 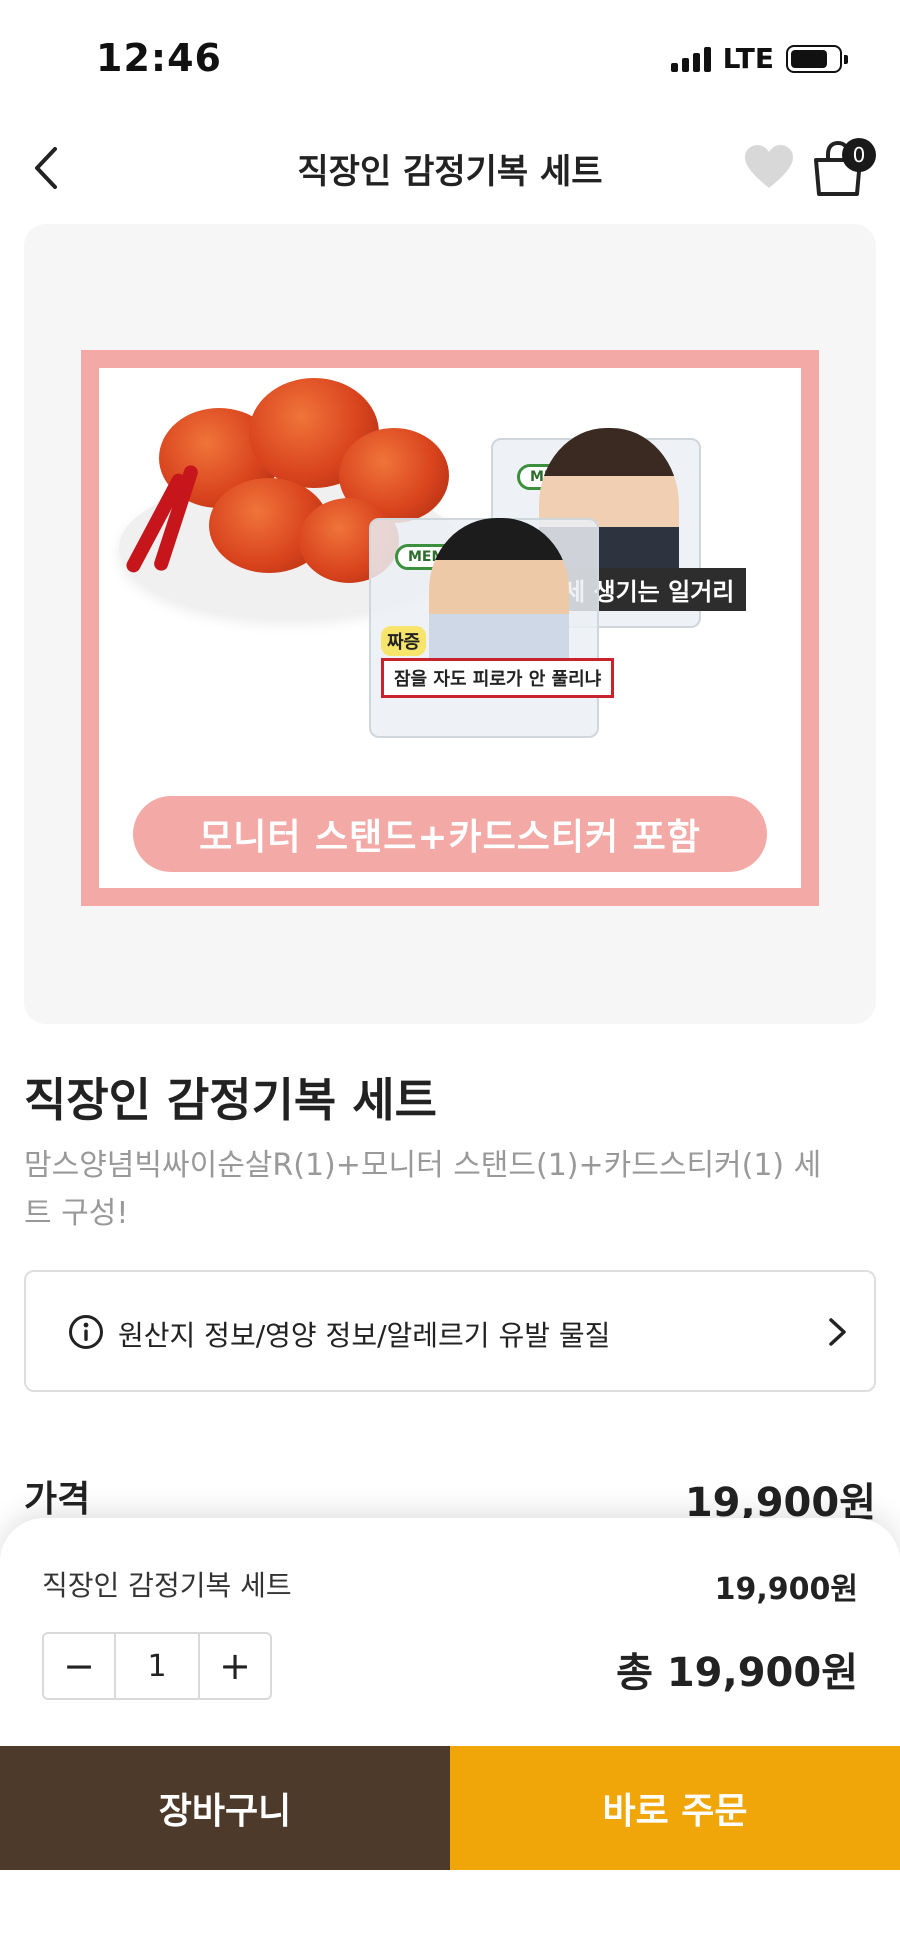 What do you see at coordinates (86, 1332) in the screenshot?
I see `info-icon` at bounding box center [86, 1332].